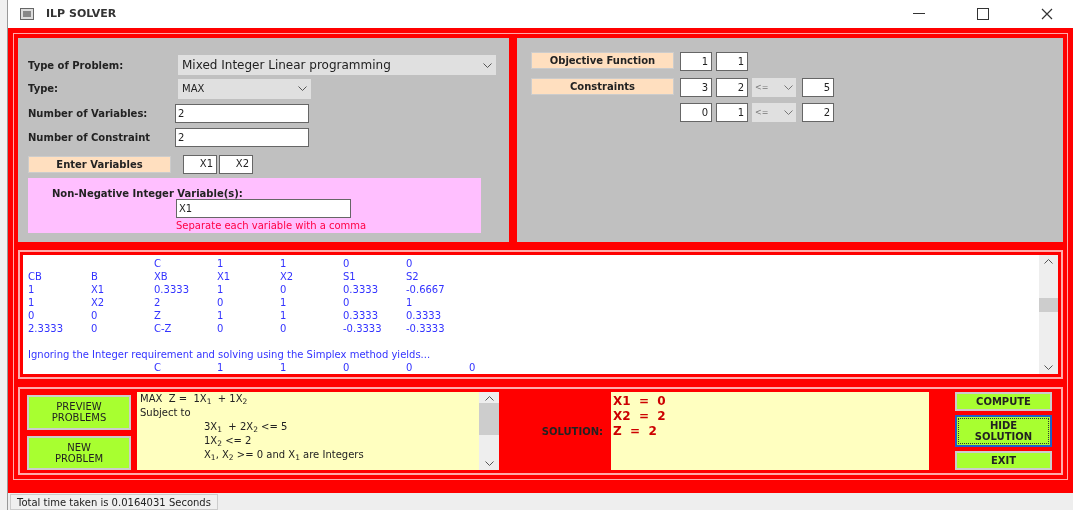 The height and width of the screenshot is (510, 1073). I want to click on coefficient-field: 0, so click(696, 112).